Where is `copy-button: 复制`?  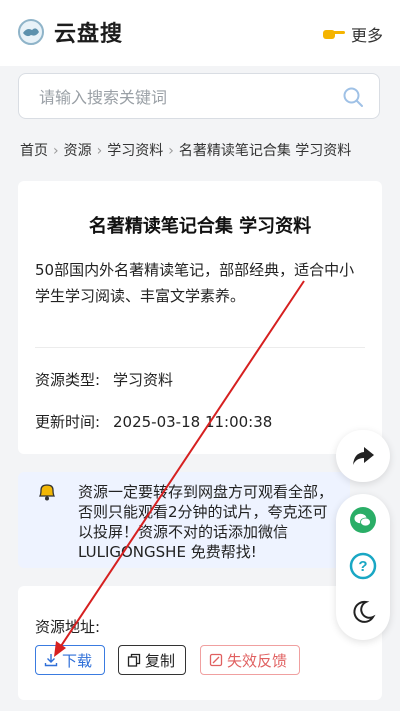
copy-button: 复制 is located at coordinates (152, 660).